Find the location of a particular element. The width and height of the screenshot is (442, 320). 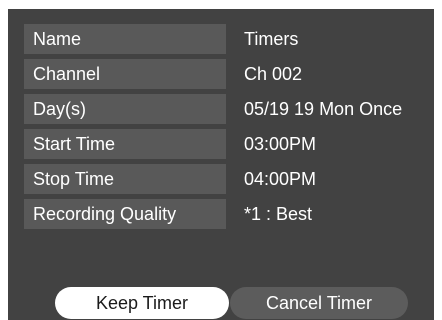

field-label-days: Day(s) is located at coordinates (125, 109).